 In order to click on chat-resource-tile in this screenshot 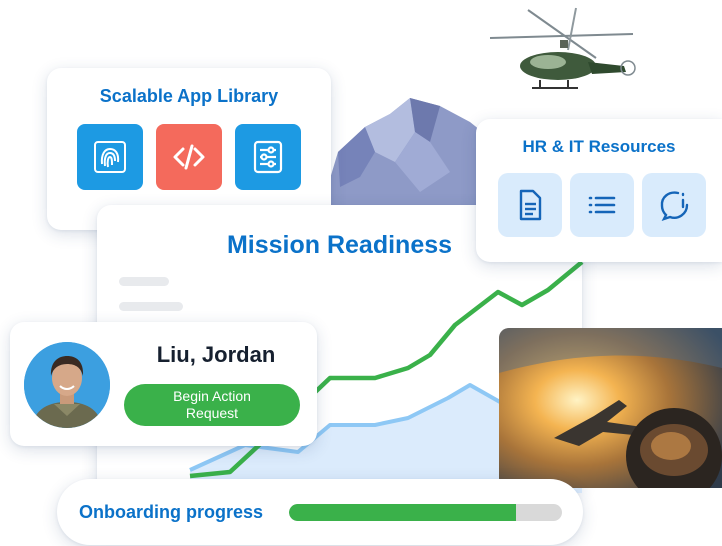, I will do `click(674, 205)`.